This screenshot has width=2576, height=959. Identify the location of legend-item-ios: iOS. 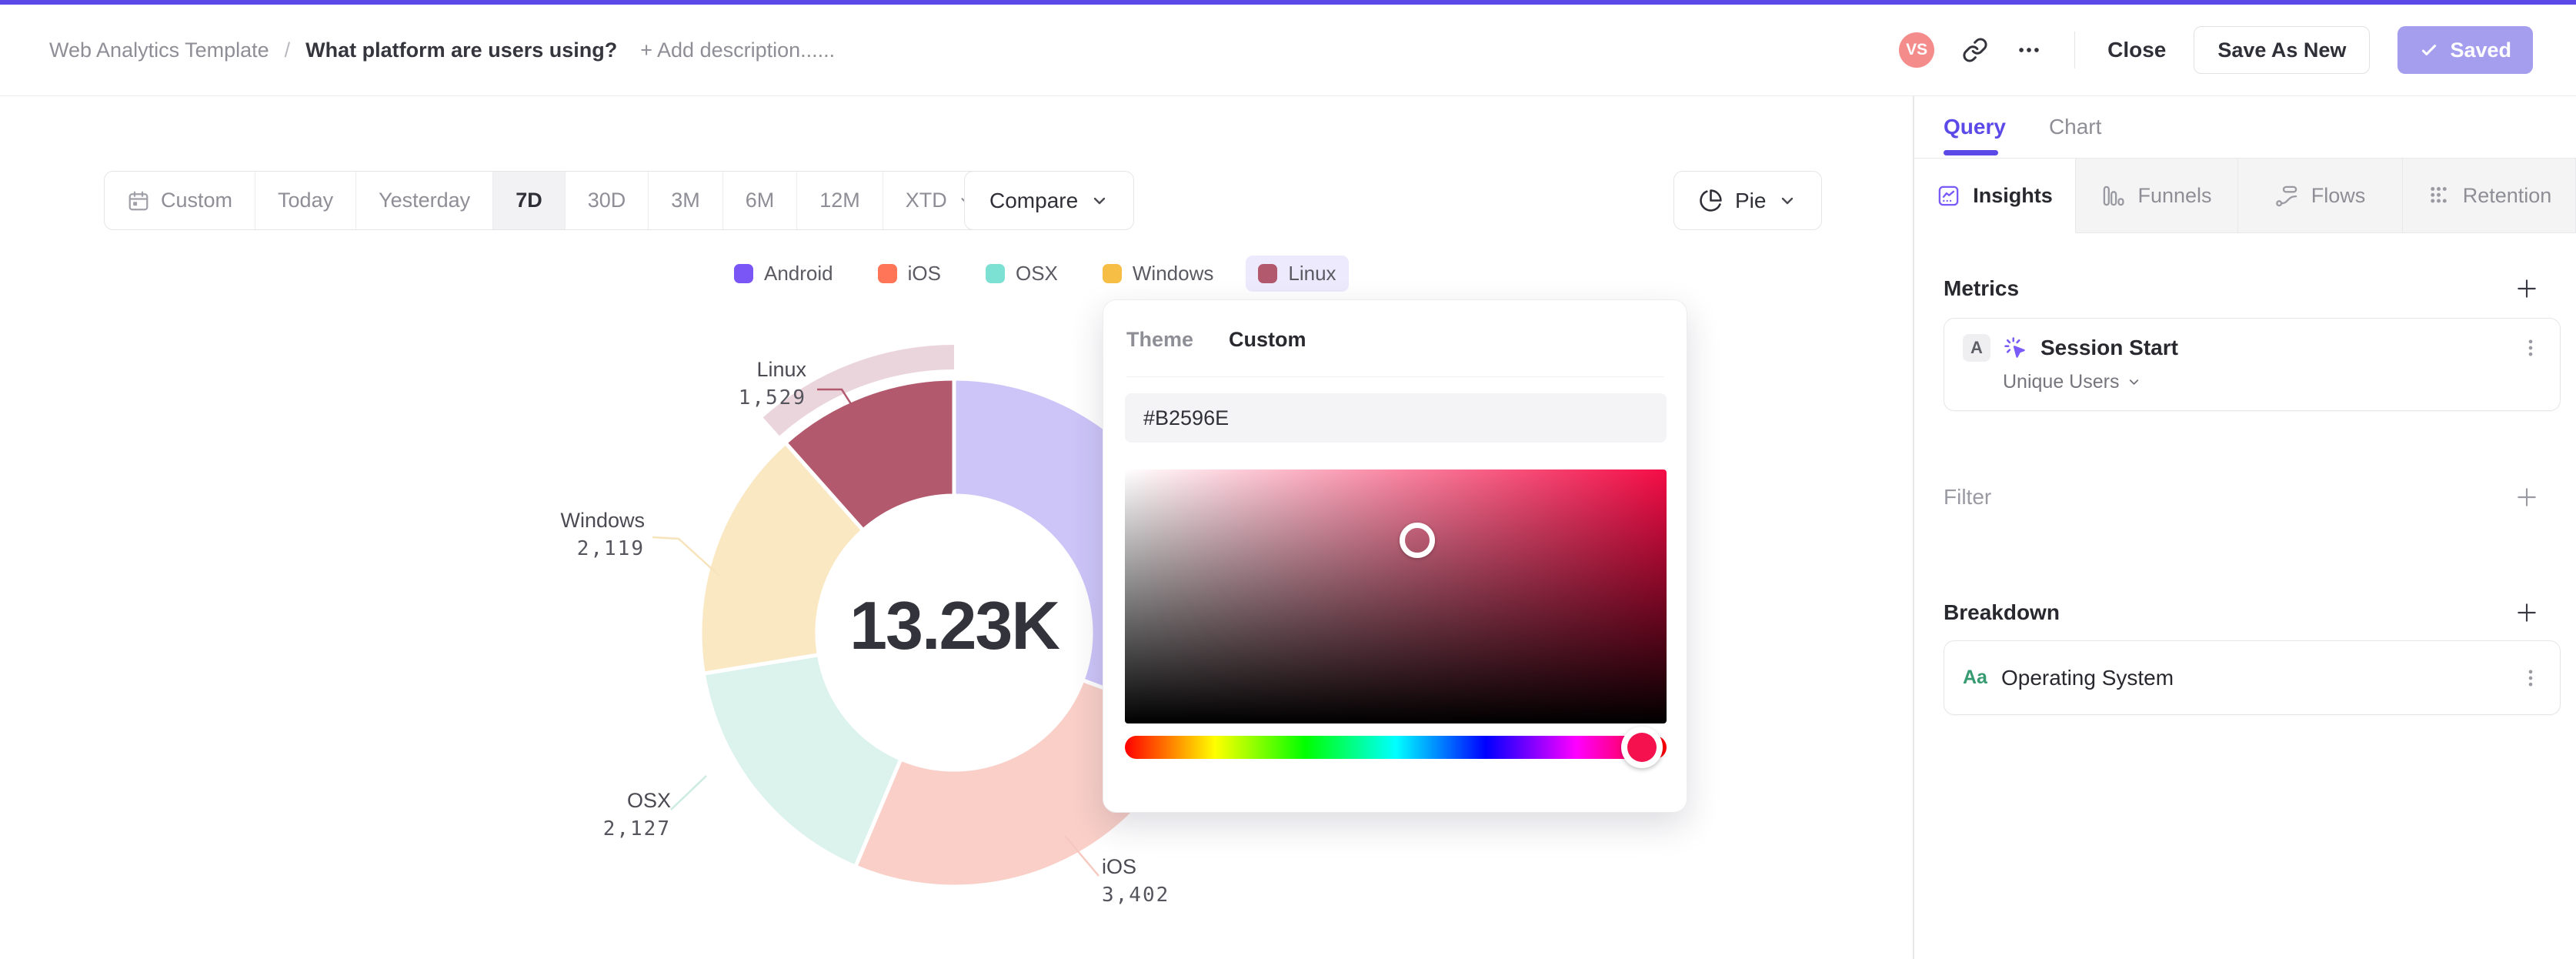
(910, 274).